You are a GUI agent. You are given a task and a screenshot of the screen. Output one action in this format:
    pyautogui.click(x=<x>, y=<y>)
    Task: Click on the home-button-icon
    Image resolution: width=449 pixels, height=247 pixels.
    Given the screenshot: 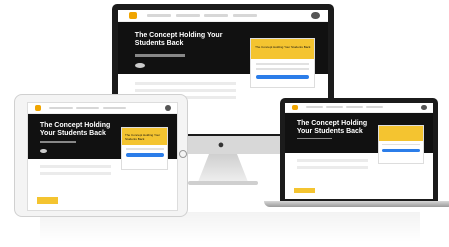 What is the action you would take?
    pyautogui.click(x=183, y=154)
    